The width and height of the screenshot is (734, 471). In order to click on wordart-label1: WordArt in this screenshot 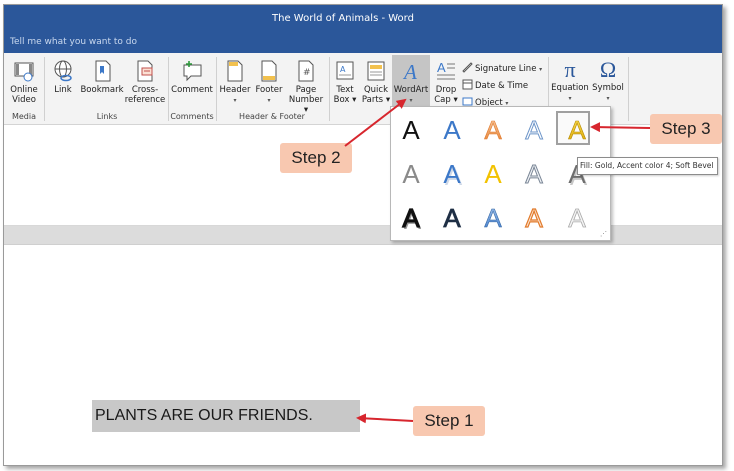, I will do `click(411, 90)`.